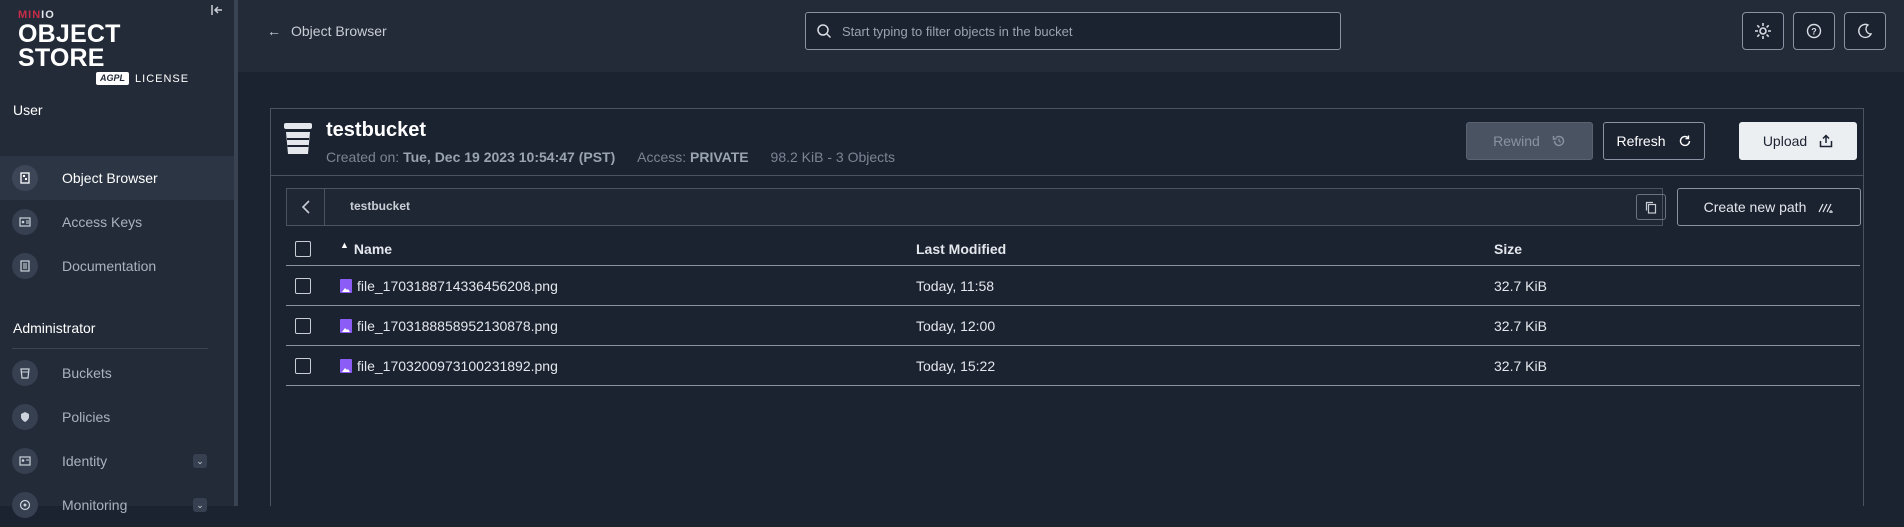 The image size is (1904, 527). I want to click on back-to-object-browser-link: ← Object Browser, so click(327, 31).